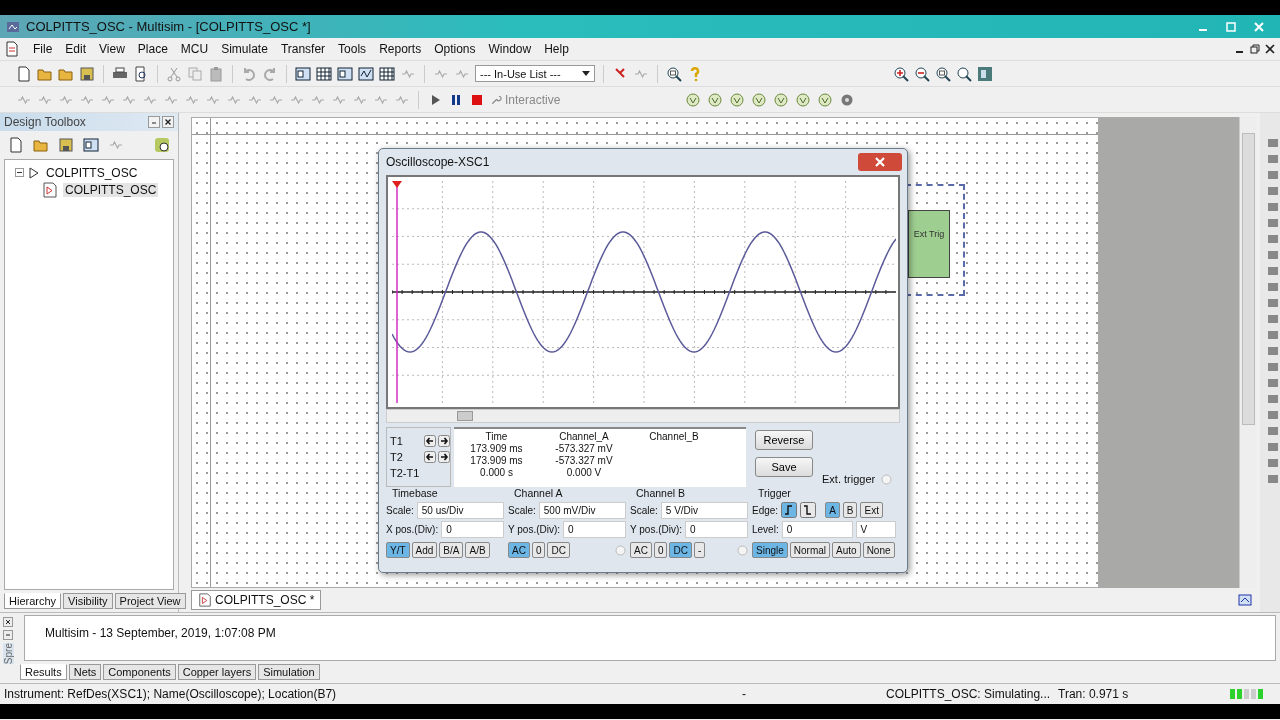 The height and width of the screenshot is (720, 1280). Describe the element at coordinates (901, 73) in the screenshot. I see `zoom-in-icon` at that location.